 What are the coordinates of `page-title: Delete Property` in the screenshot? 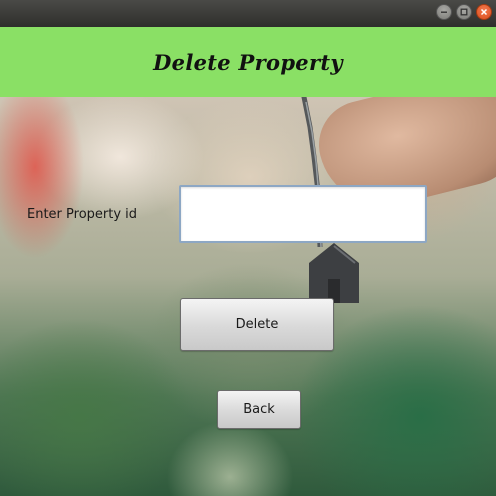 It's located at (248, 62).